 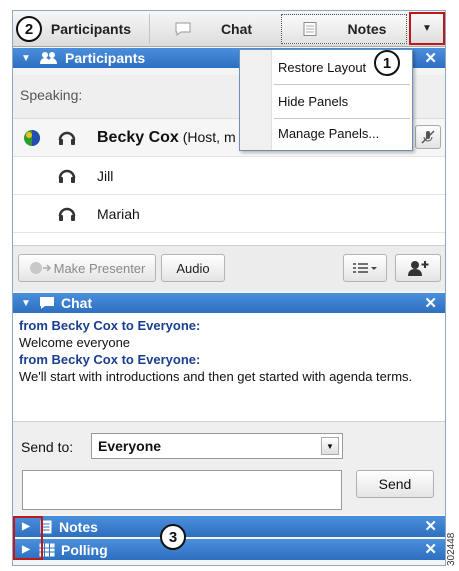 I want to click on polling-panel-title: Polling, so click(x=84, y=549).